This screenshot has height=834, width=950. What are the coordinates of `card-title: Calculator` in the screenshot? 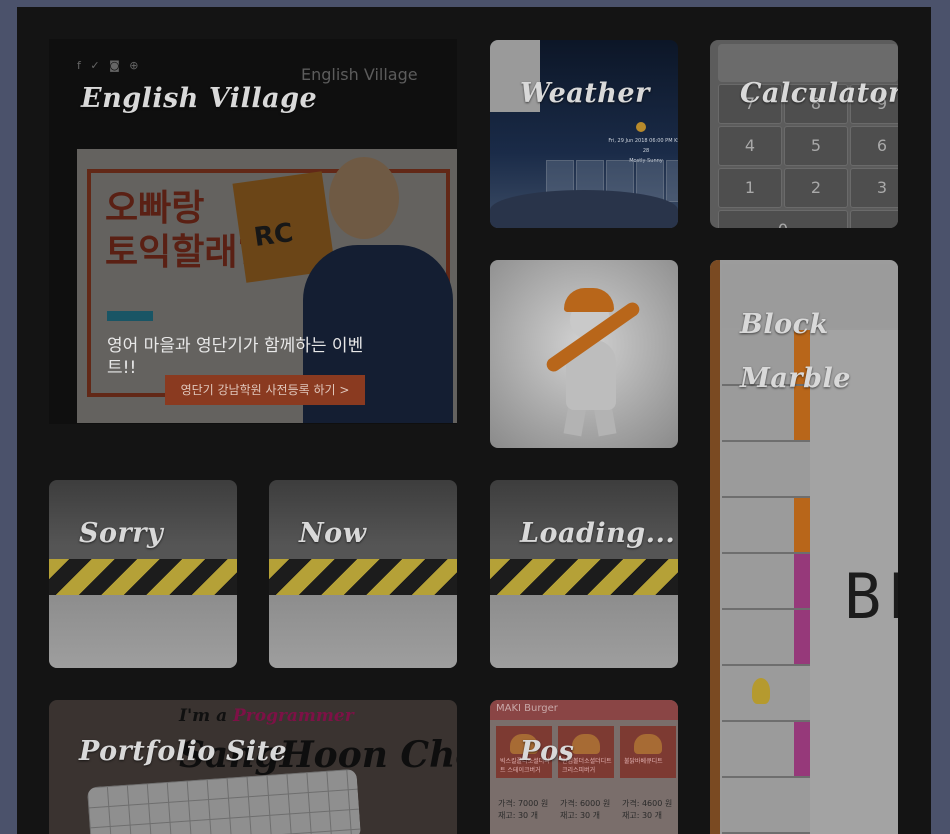 It's located at (819, 93).